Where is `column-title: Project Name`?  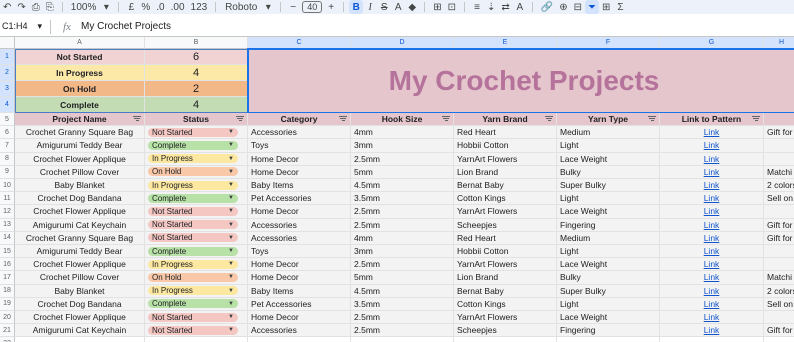 column-title: Project Name is located at coordinates (80, 120).